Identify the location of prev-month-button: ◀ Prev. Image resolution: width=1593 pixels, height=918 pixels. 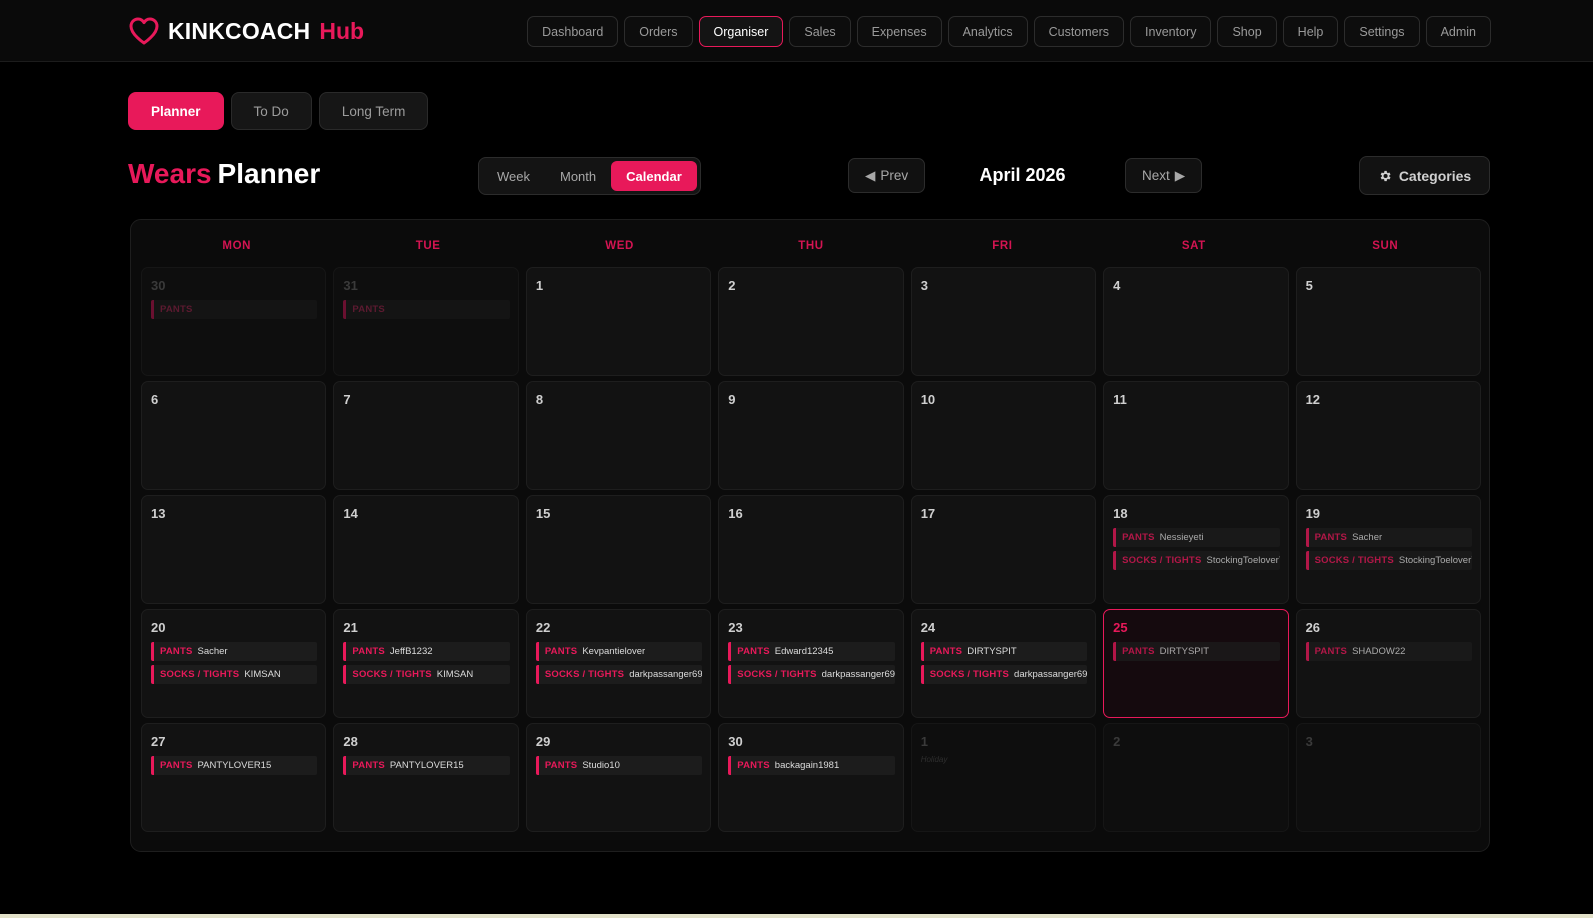
(887, 175).